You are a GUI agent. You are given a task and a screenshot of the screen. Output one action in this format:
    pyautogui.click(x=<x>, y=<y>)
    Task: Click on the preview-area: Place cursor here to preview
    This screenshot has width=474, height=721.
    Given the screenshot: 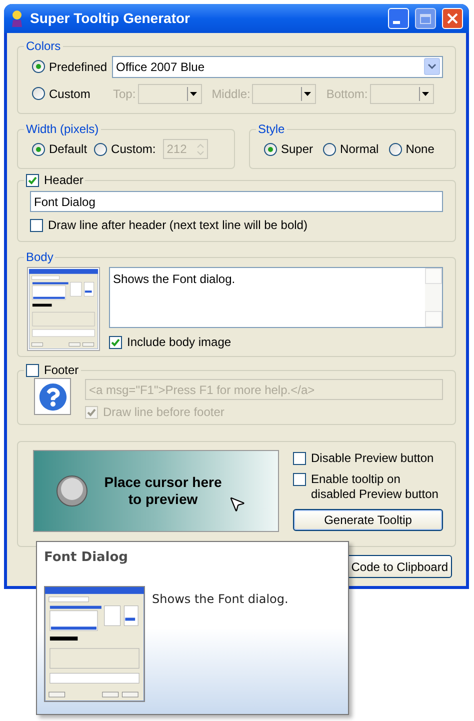 What is the action you would take?
    pyautogui.click(x=156, y=491)
    